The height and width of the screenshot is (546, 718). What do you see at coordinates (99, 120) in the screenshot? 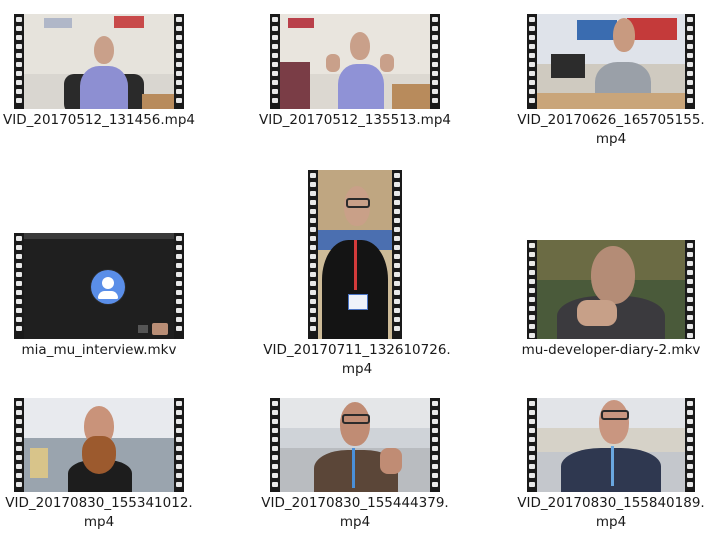
I see `file-name-label: VID_20170512_131456.mp4` at bounding box center [99, 120].